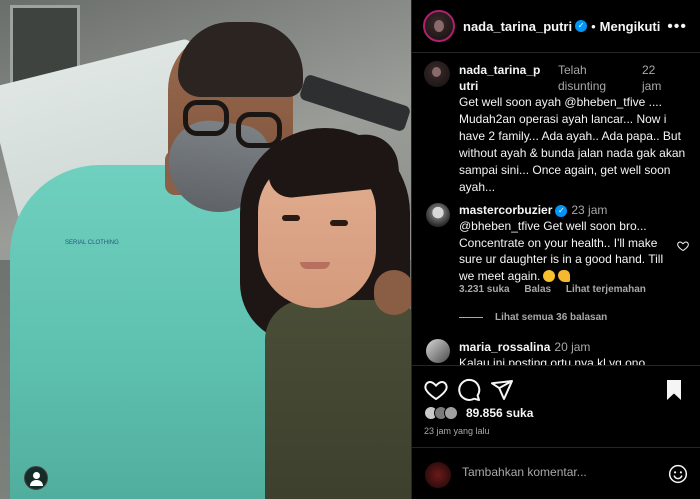  What do you see at coordinates (505, 210) in the screenshot?
I see `comment-username: mastercorbuzier` at bounding box center [505, 210].